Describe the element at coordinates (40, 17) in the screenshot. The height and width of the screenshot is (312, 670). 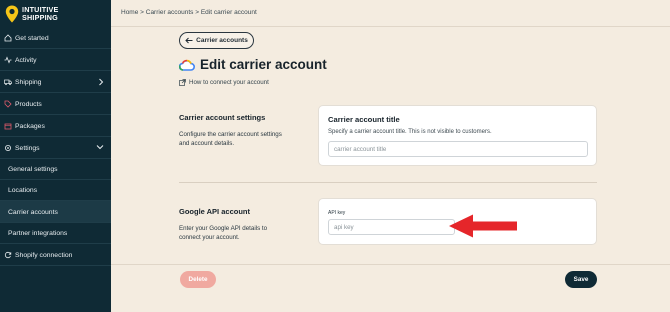
I see `brand-line2: SHIPPING` at that location.